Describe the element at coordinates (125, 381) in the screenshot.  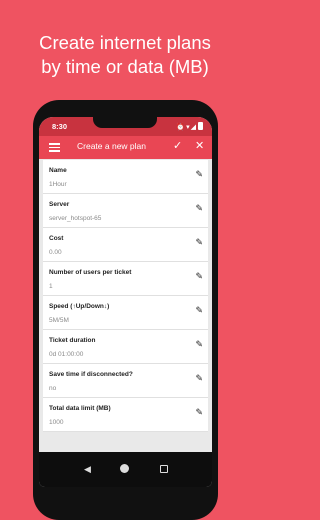
I see `field-save-time: Save time if disconnected? no ✎` at that location.